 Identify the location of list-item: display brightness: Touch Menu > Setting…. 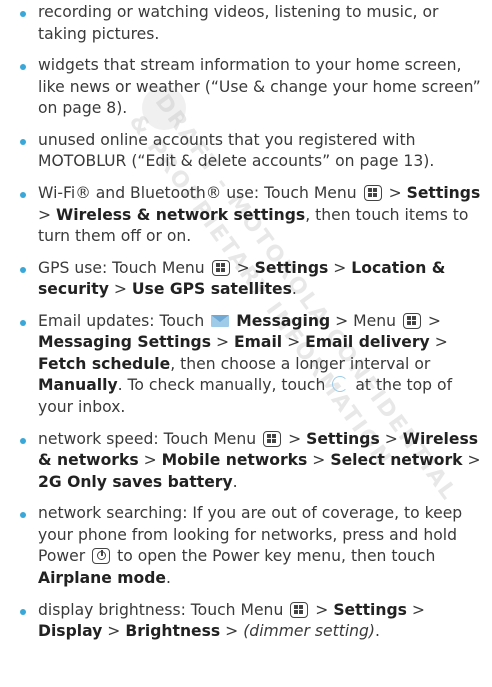
(246, 621).